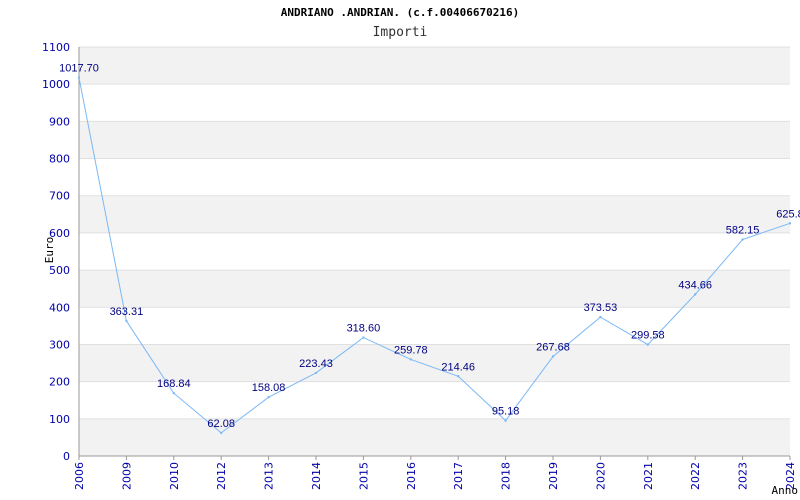 Image resolution: width=800 pixels, height=500 pixels. Describe the element at coordinates (59, 121) in the screenshot. I see `y-tick-label: 900` at that location.